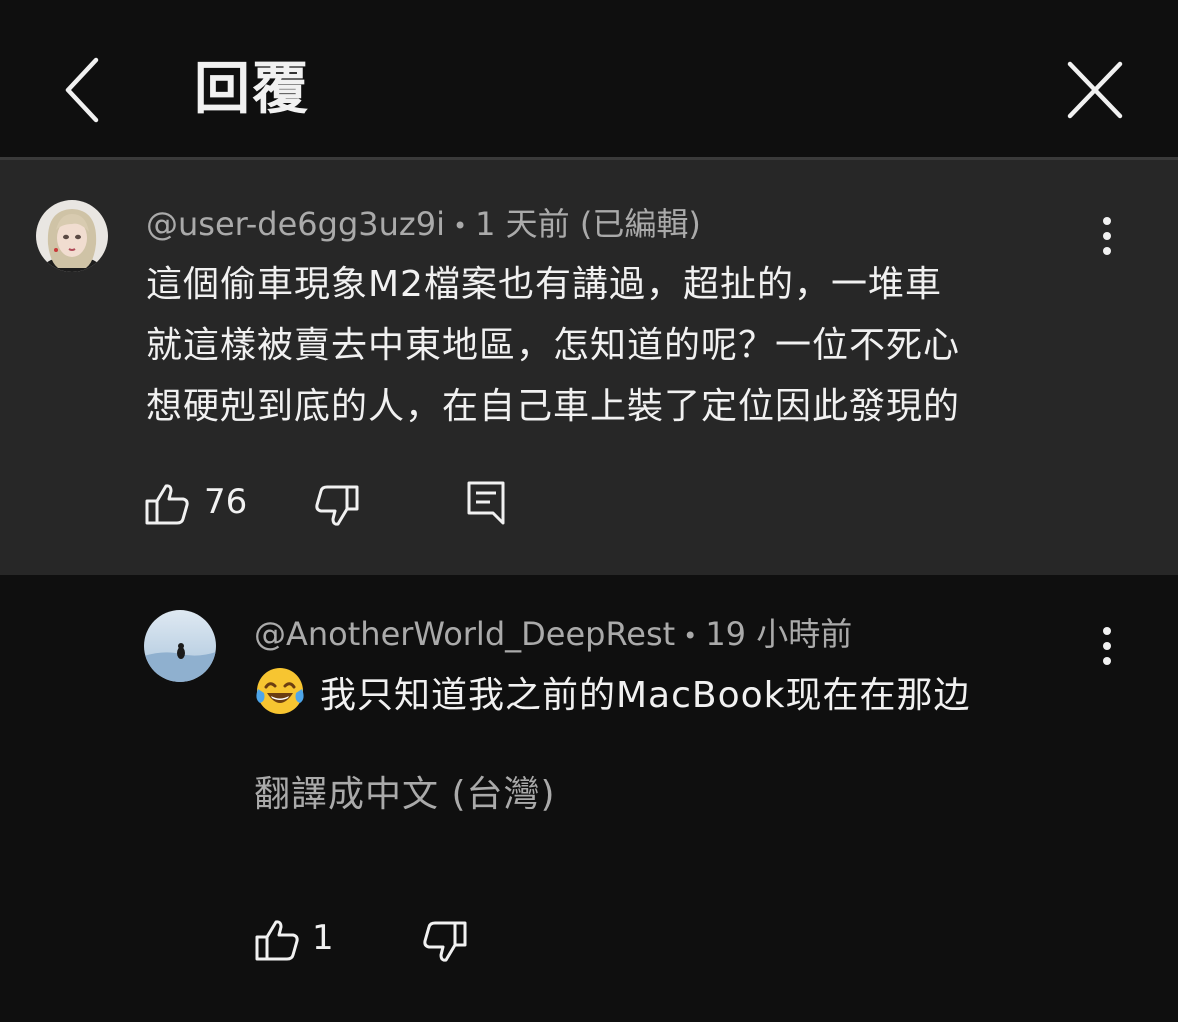 The image size is (1178, 1022). I want to click on reply-meta: @AnotherWorld_DeepRest • 19 小時前, so click(553, 635).